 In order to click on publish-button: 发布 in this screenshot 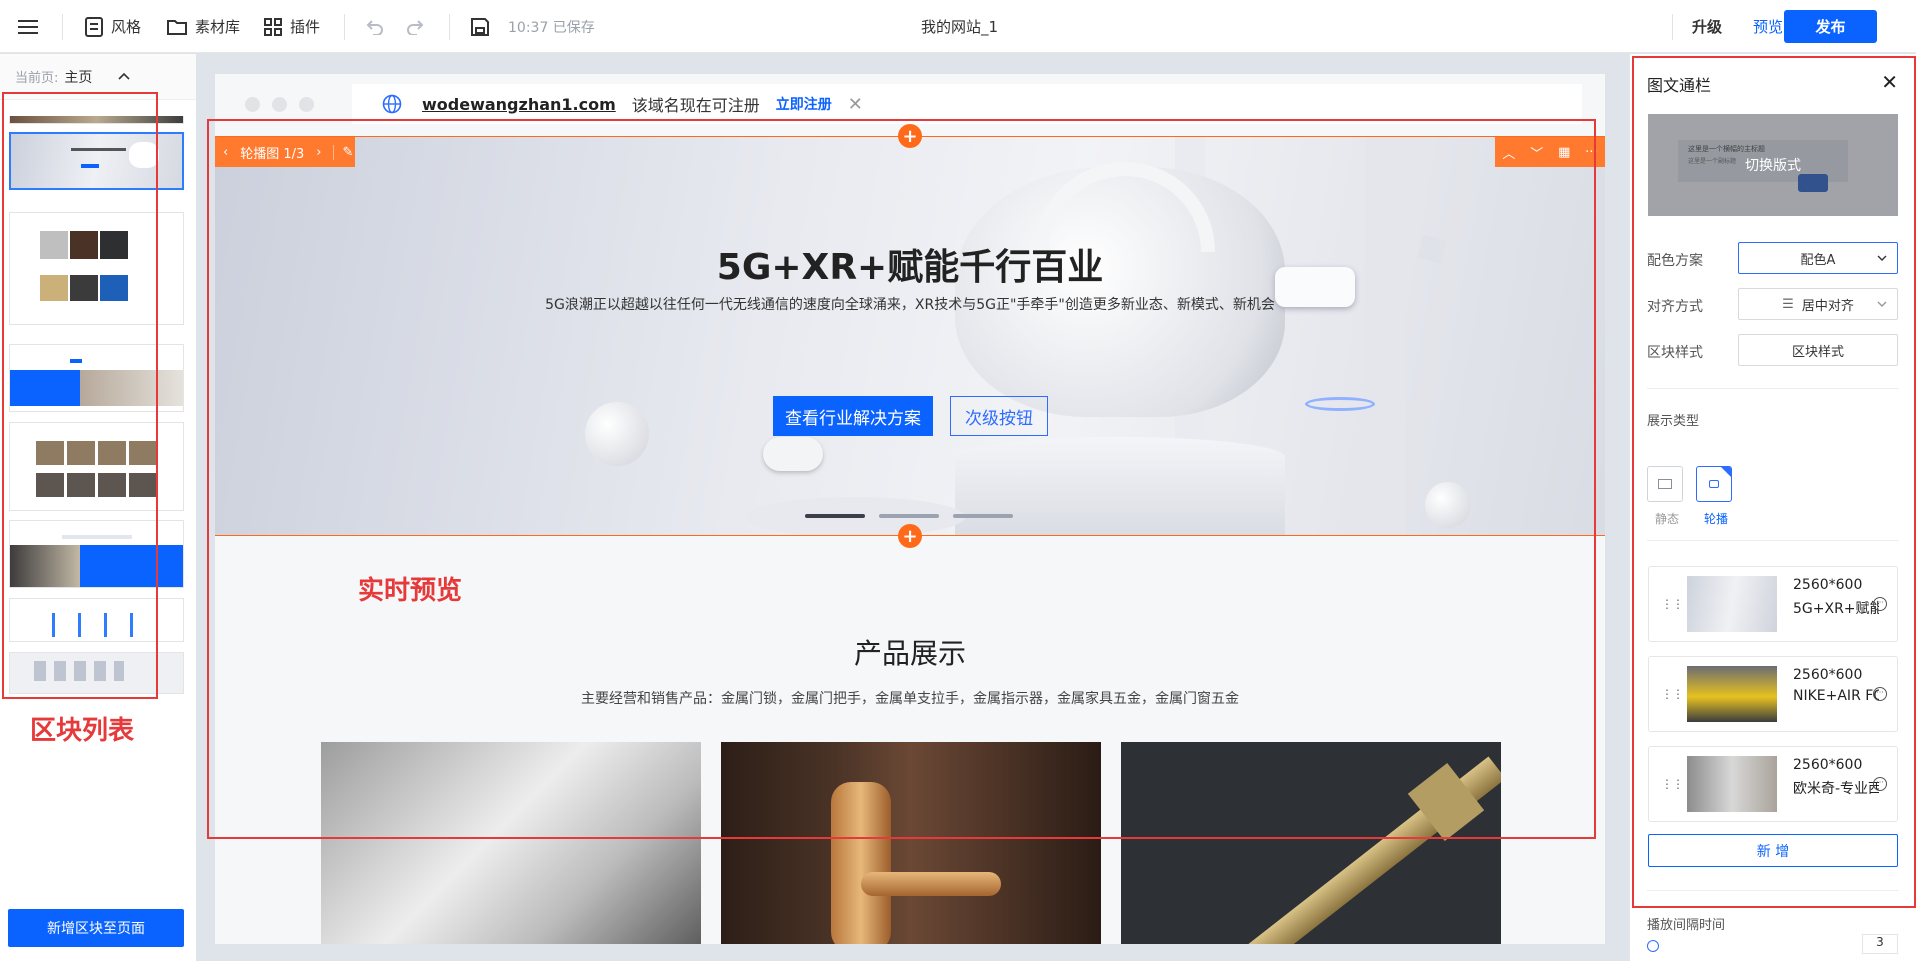, I will do `click(1830, 26)`.